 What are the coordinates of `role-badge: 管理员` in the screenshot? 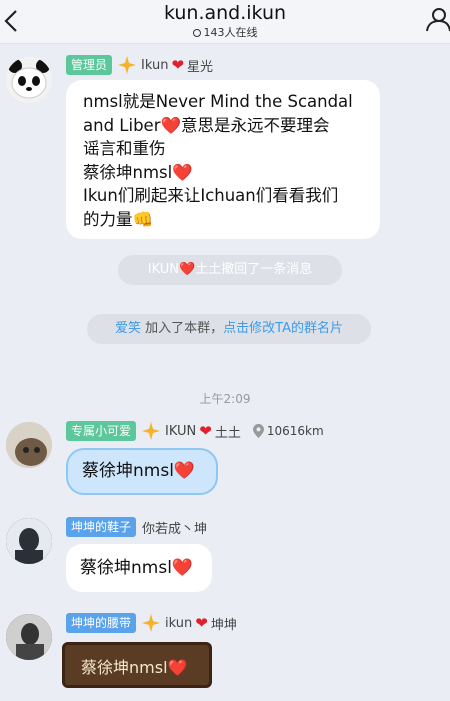 It's located at (89, 65).